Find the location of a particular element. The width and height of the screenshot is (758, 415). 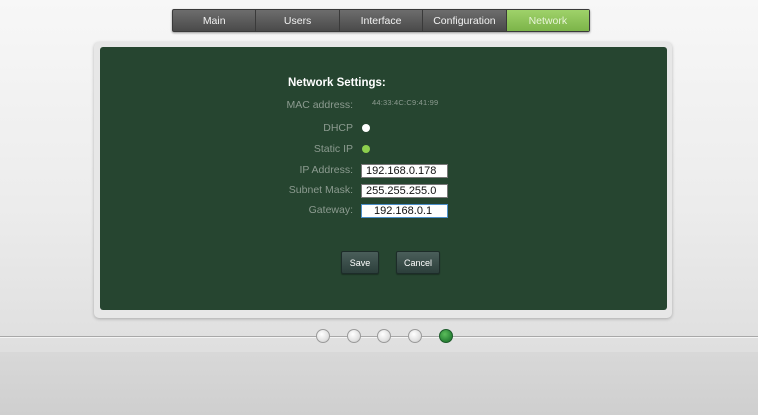

dhcp-label: DHCP is located at coordinates (338, 128).